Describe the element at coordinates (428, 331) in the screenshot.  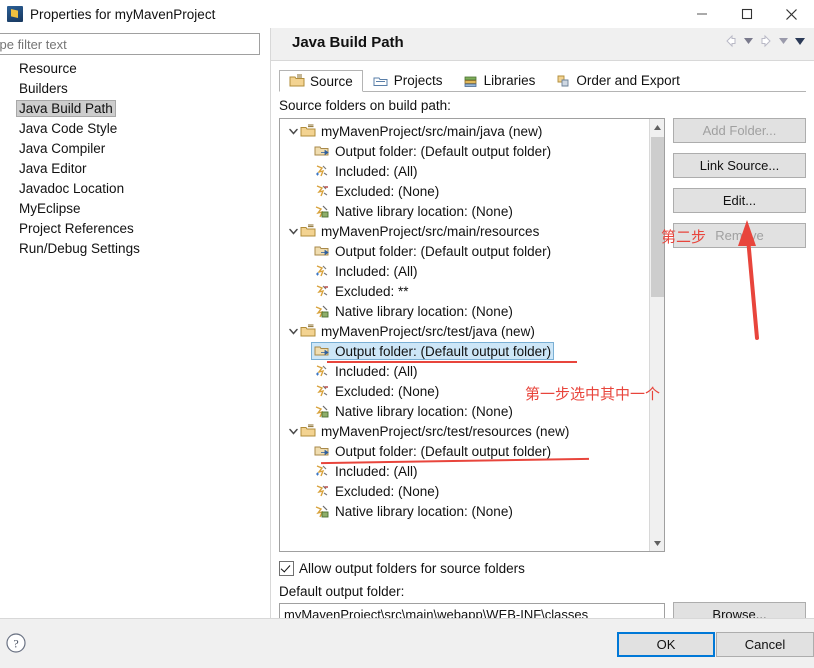
I see `tree-root-label: myMavenProject/src/test/java (new)` at that location.